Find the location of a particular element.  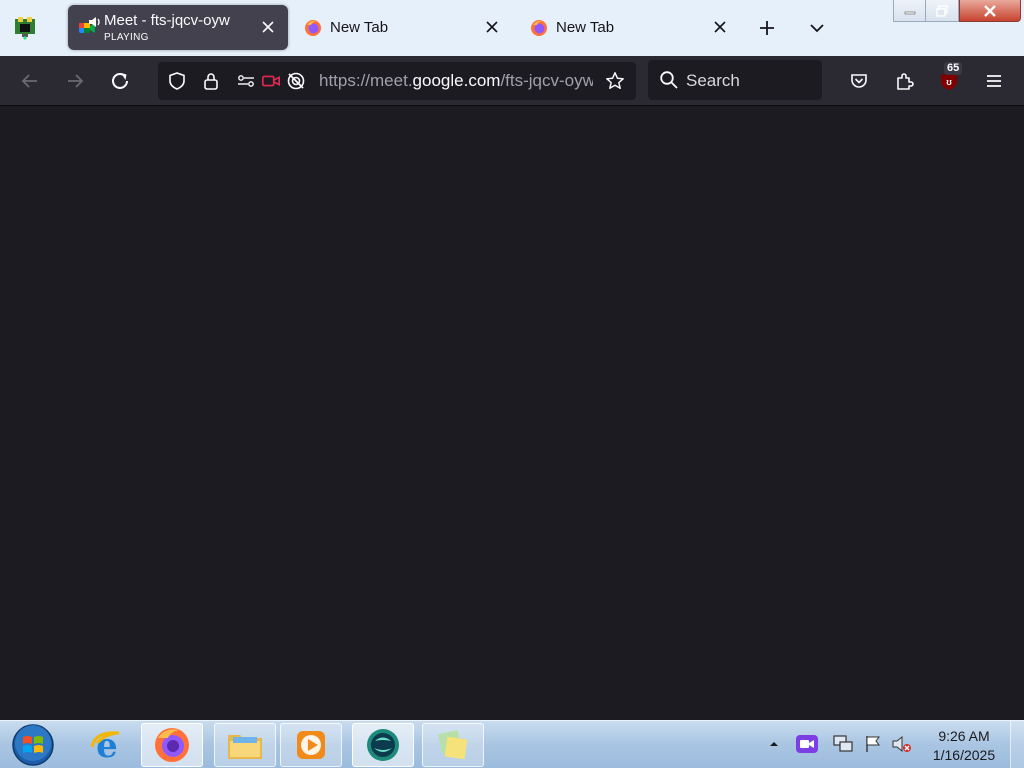

system-clock: 9:26 AM 1/16/2025 is located at coordinates (964, 746).